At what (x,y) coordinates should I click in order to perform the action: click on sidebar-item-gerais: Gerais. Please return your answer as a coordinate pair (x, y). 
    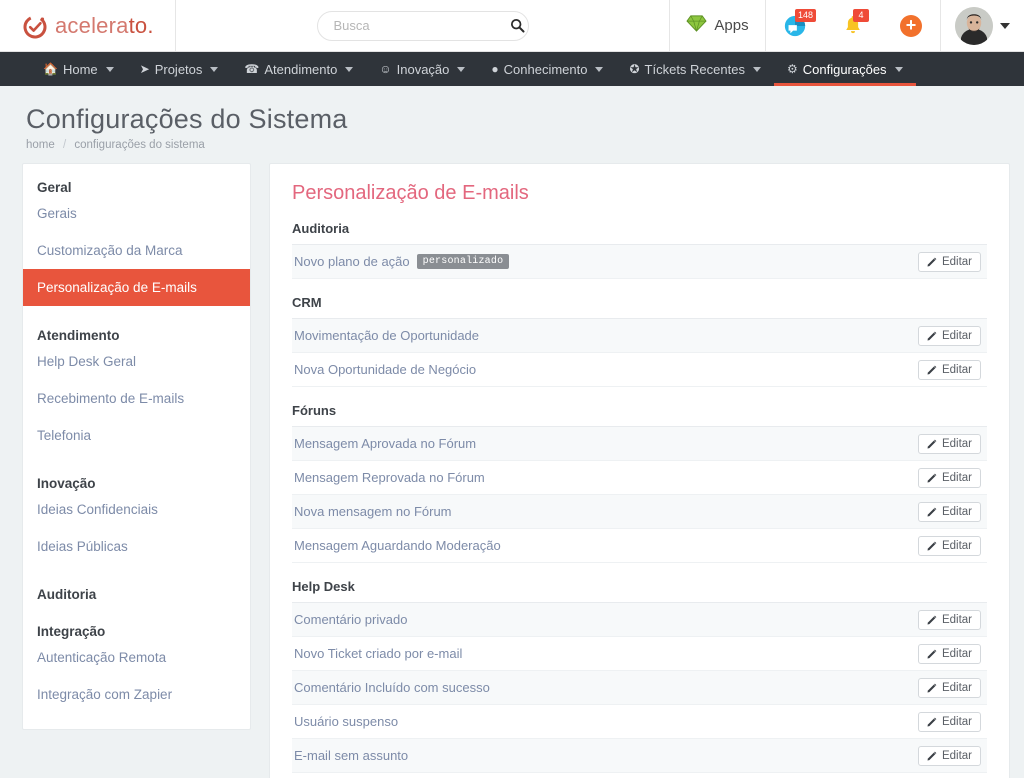
    Looking at the image, I should click on (136, 213).